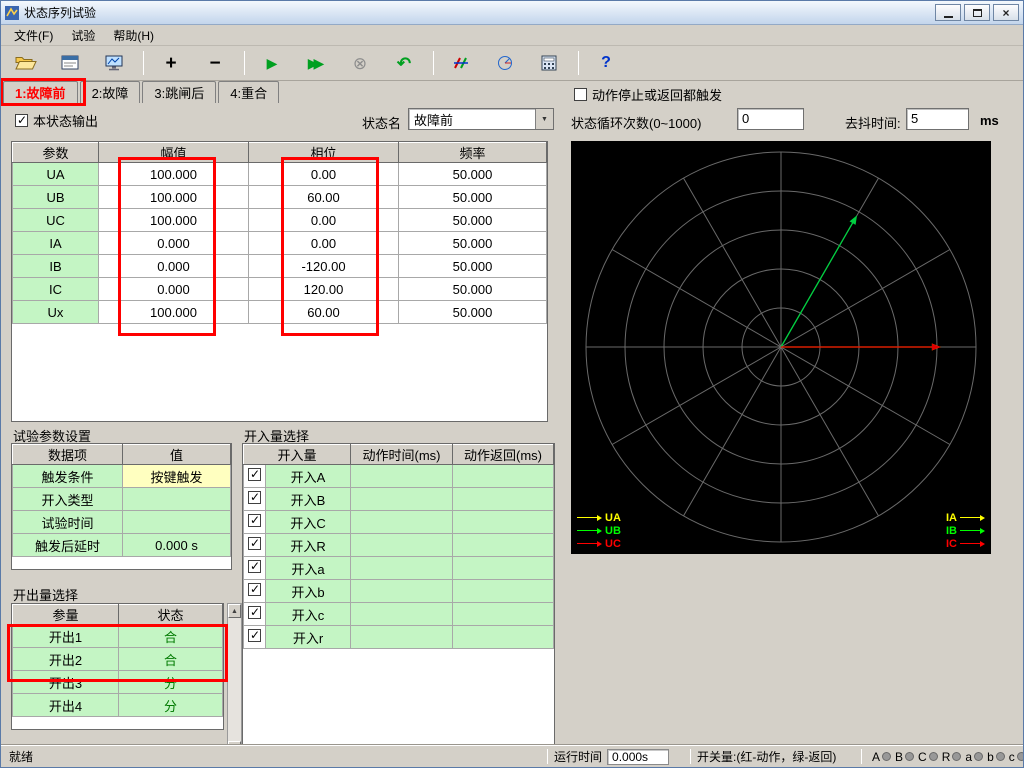 The image size is (1024, 768). I want to click on checkbox-icon, so click(580, 94).